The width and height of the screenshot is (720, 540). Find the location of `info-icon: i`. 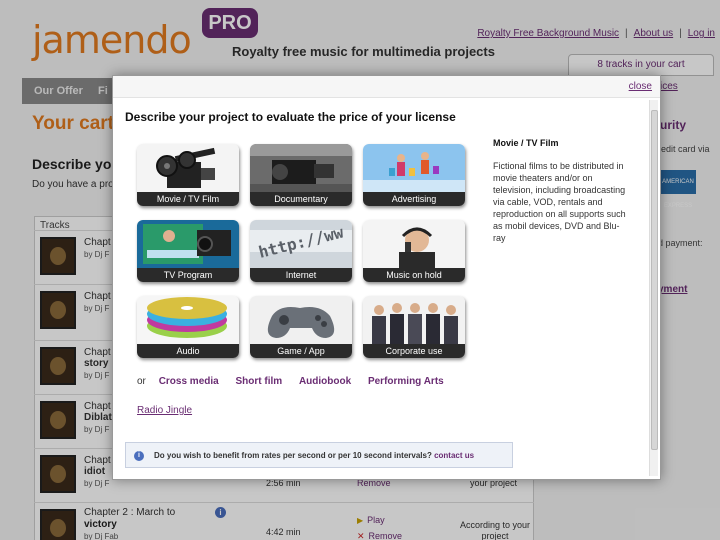

info-icon: i is located at coordinates (139, 456).